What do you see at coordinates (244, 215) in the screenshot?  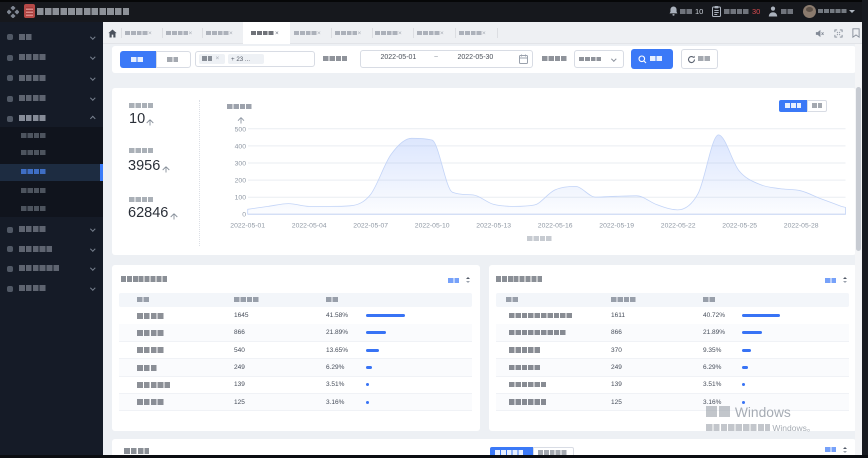 I see `svg-text: 0` at bounding box center [244, 215].